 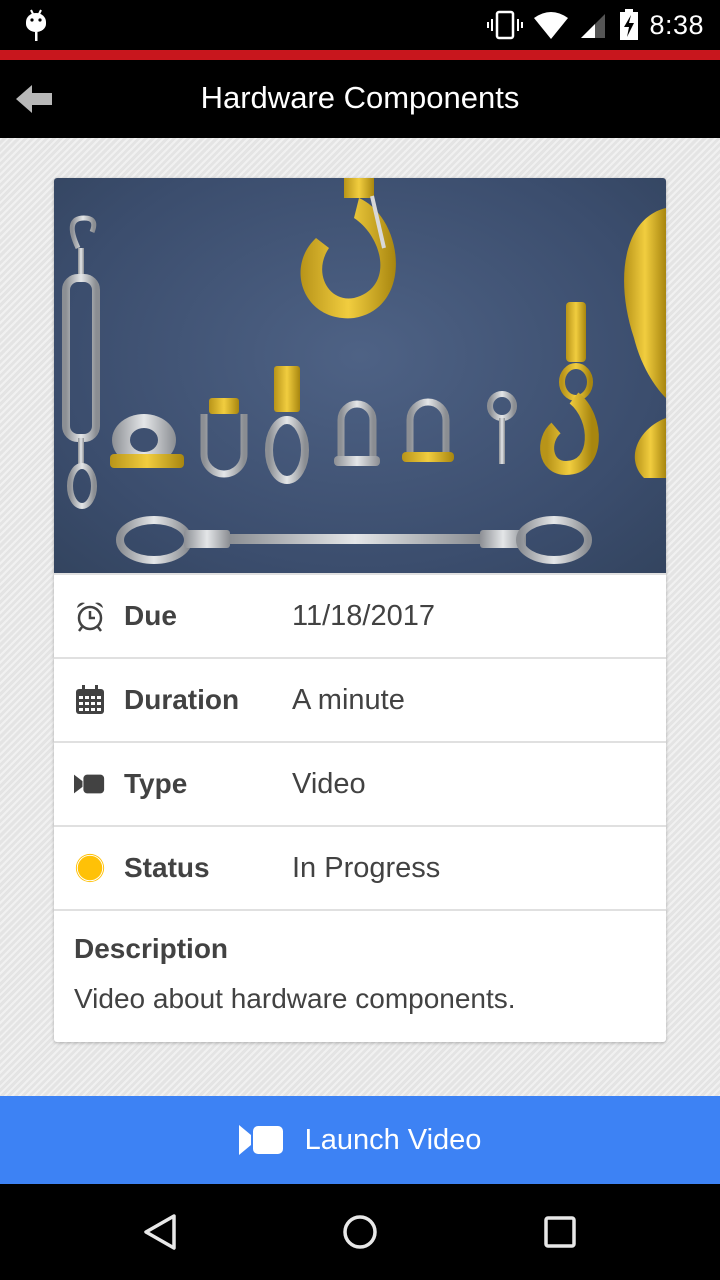 I want to click on wifi-icon, so click(x=551, y=25).